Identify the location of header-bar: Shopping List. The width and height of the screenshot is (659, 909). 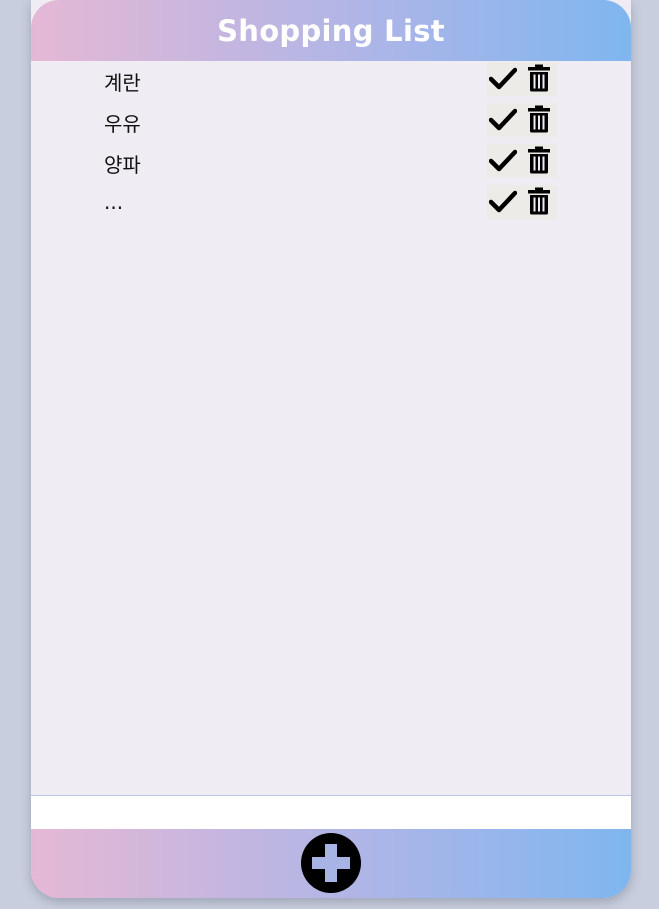
(331, 30).